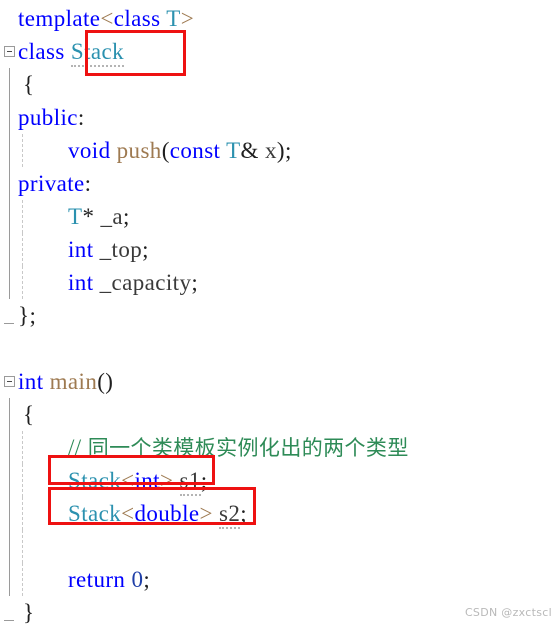 The height and width of the screenshot is (629, 560). What do you see at coordinates (195, 150) in the screenshot?
I see `code-token: const` at bounding box center [195, 150].